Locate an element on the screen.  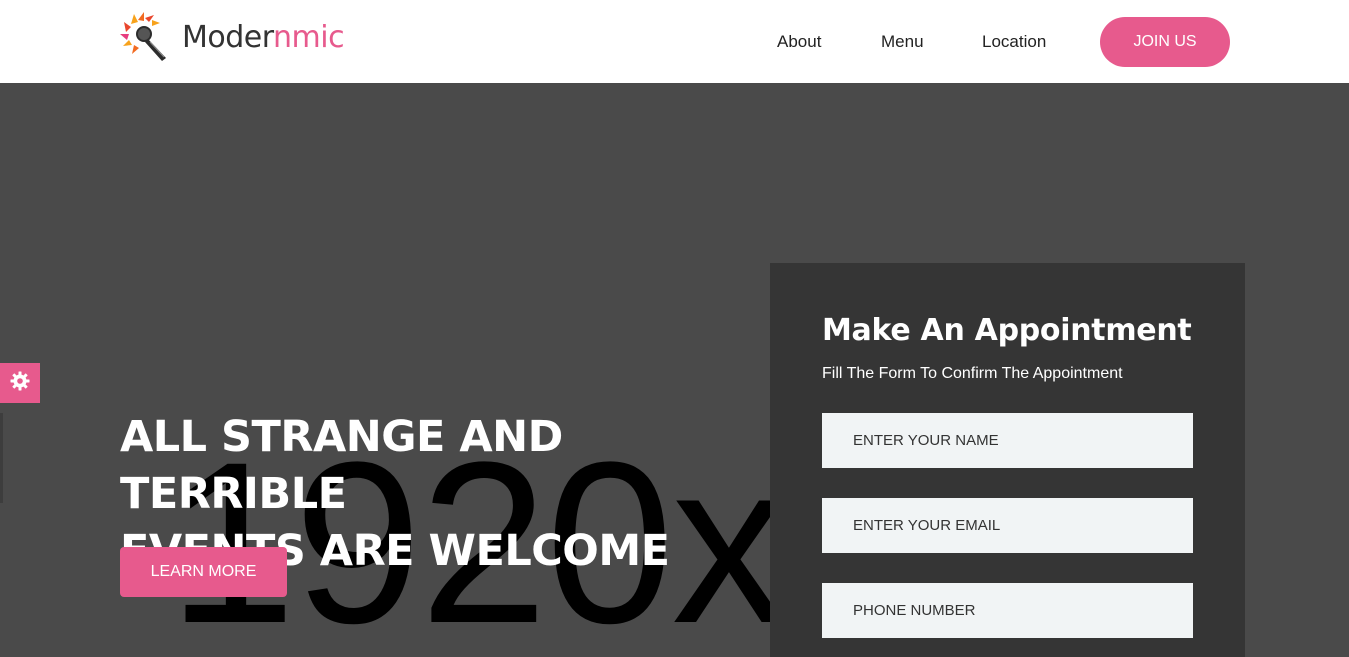
hero-headline-line-1: ALL STRANGE AND TERRIBLE is located at coordinates (341, 465).